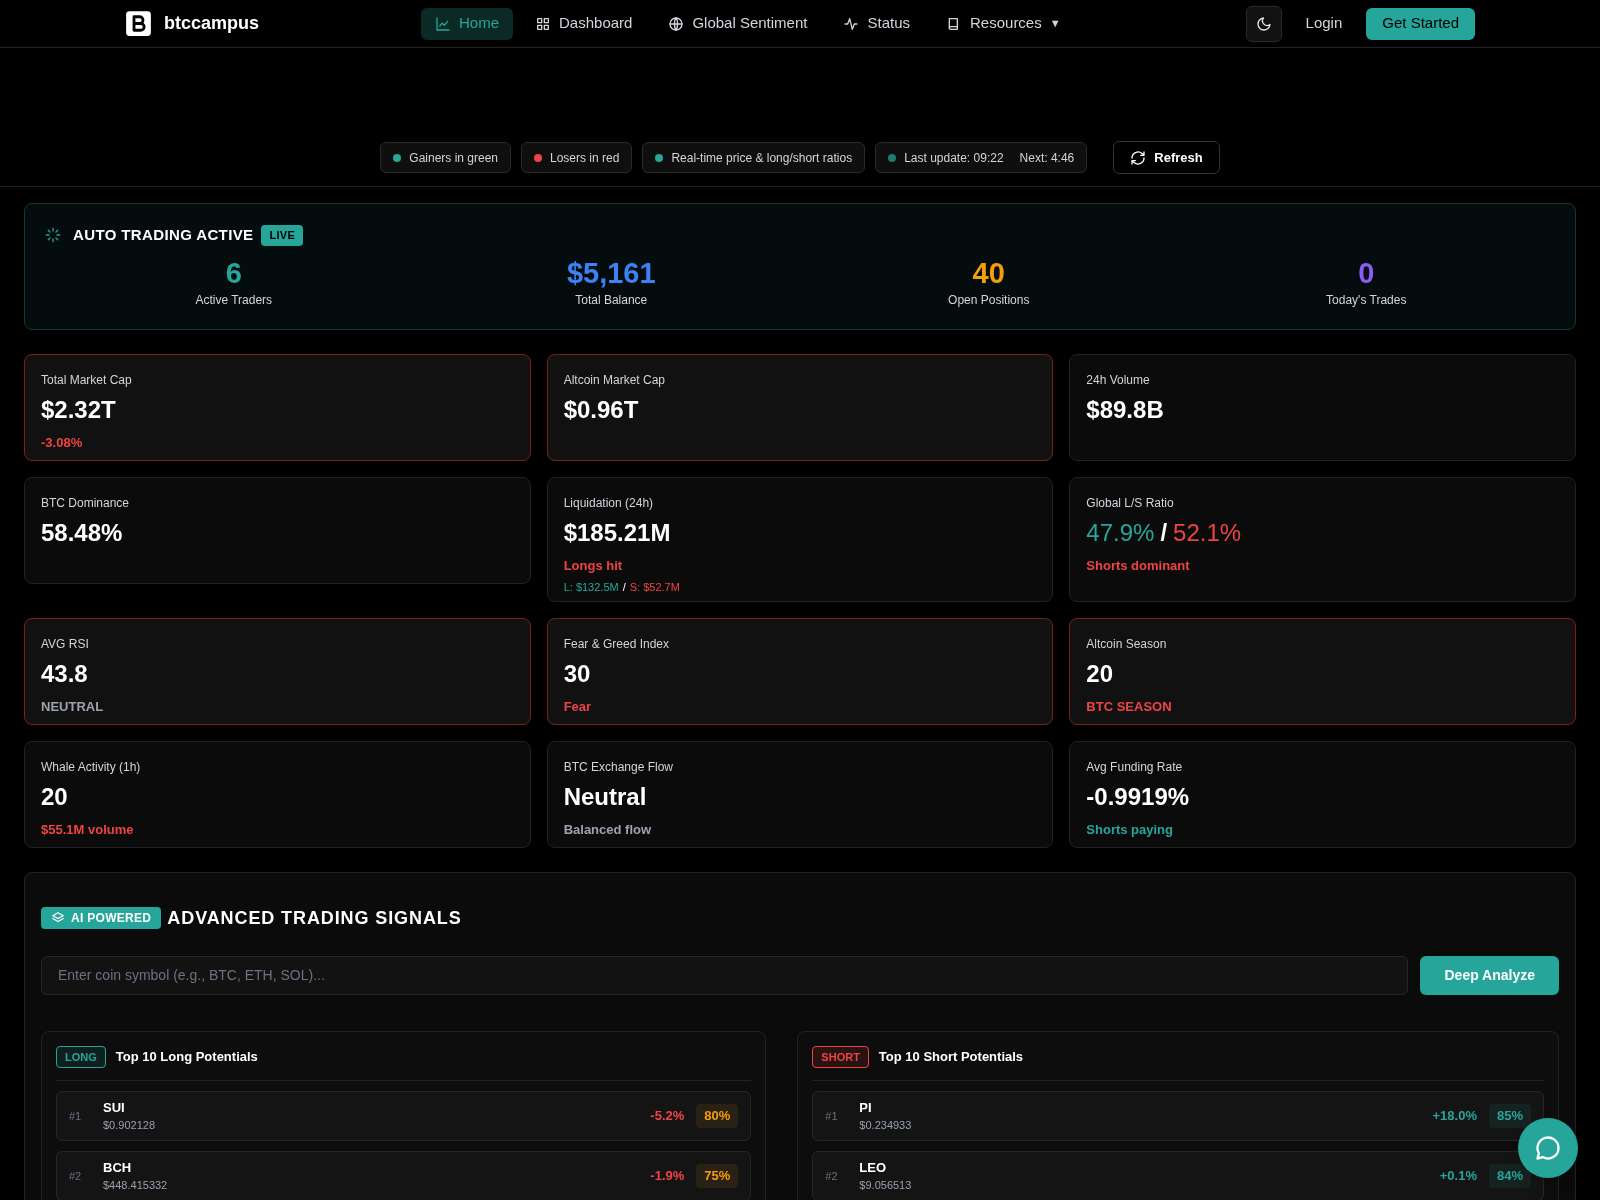  Describe the element at coordinates (851, 23) in the screenshot. I see `pulse-icon` at that location.